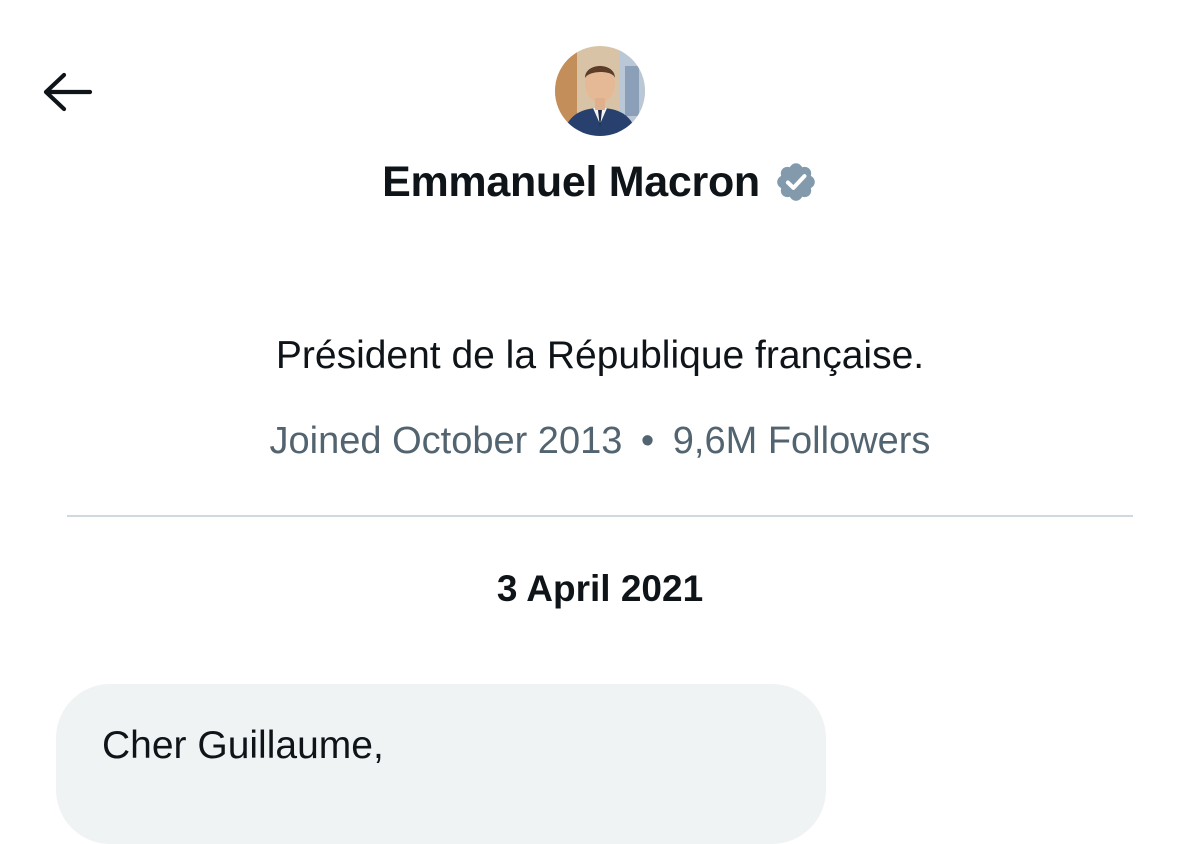 Image resolution: width=1200 pixels, height=844 pixels. Describe the element at coordinates (796, 182) in the screenshot. I see `verified-badge-icon` at that location.